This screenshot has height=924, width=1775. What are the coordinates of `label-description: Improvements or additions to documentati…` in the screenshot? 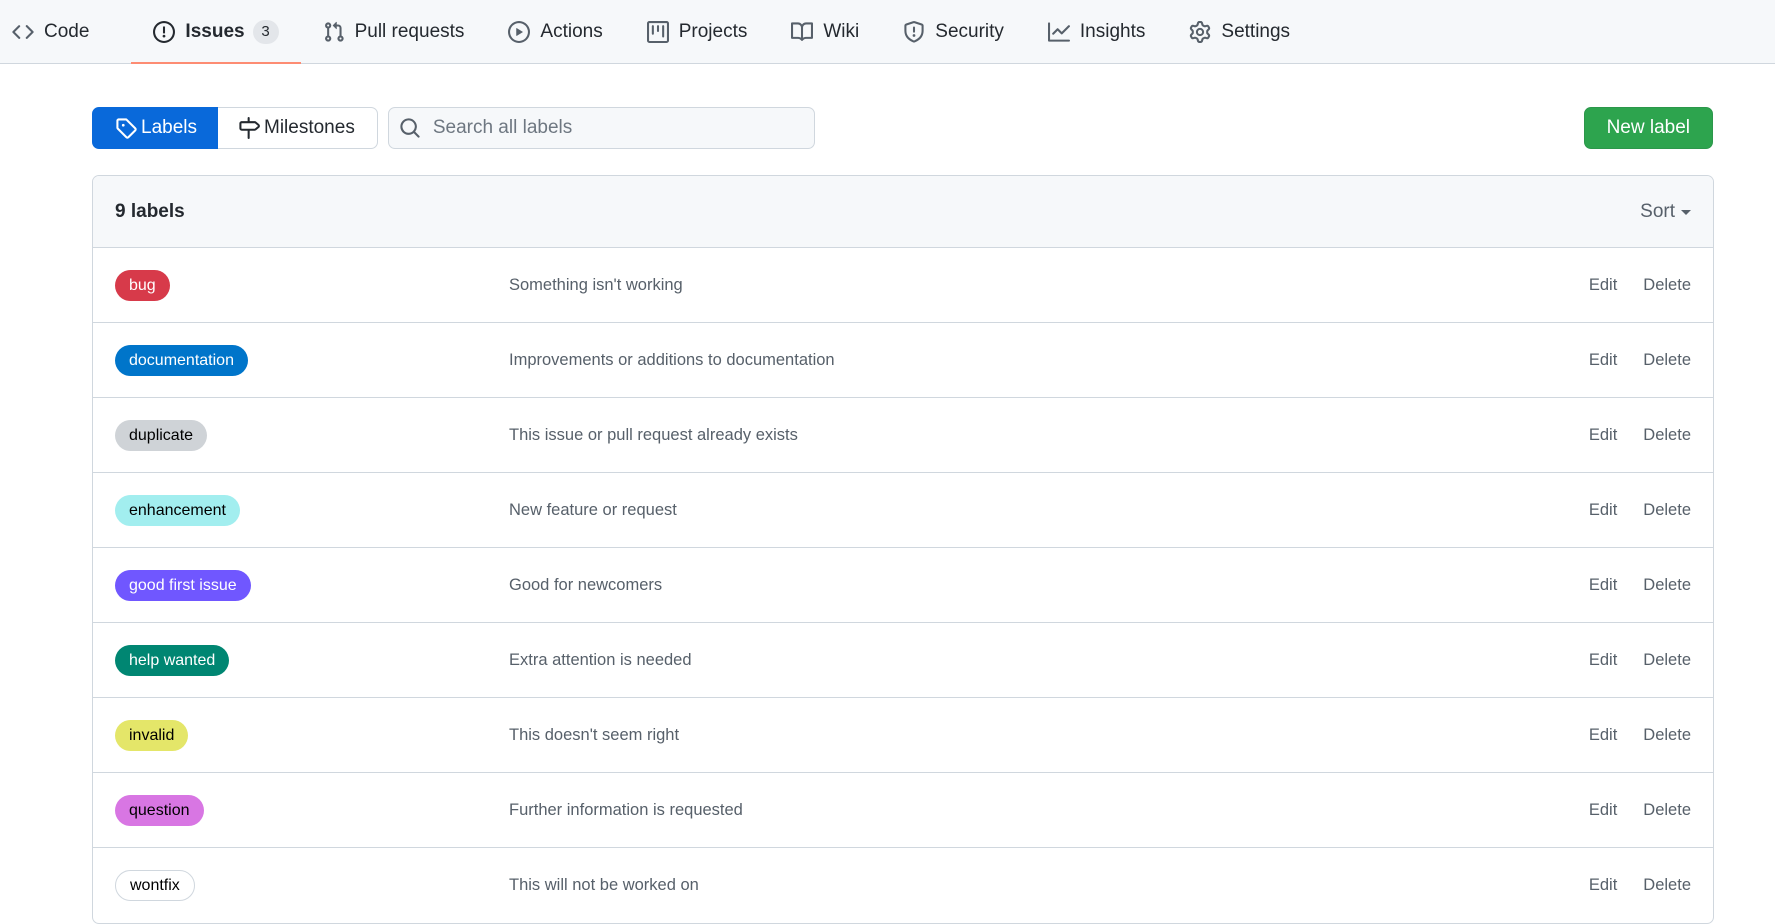 It's located at (672, 359).